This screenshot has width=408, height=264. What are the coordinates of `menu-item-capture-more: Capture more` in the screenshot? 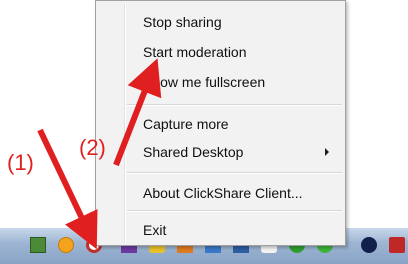 It's located at (186, 124).